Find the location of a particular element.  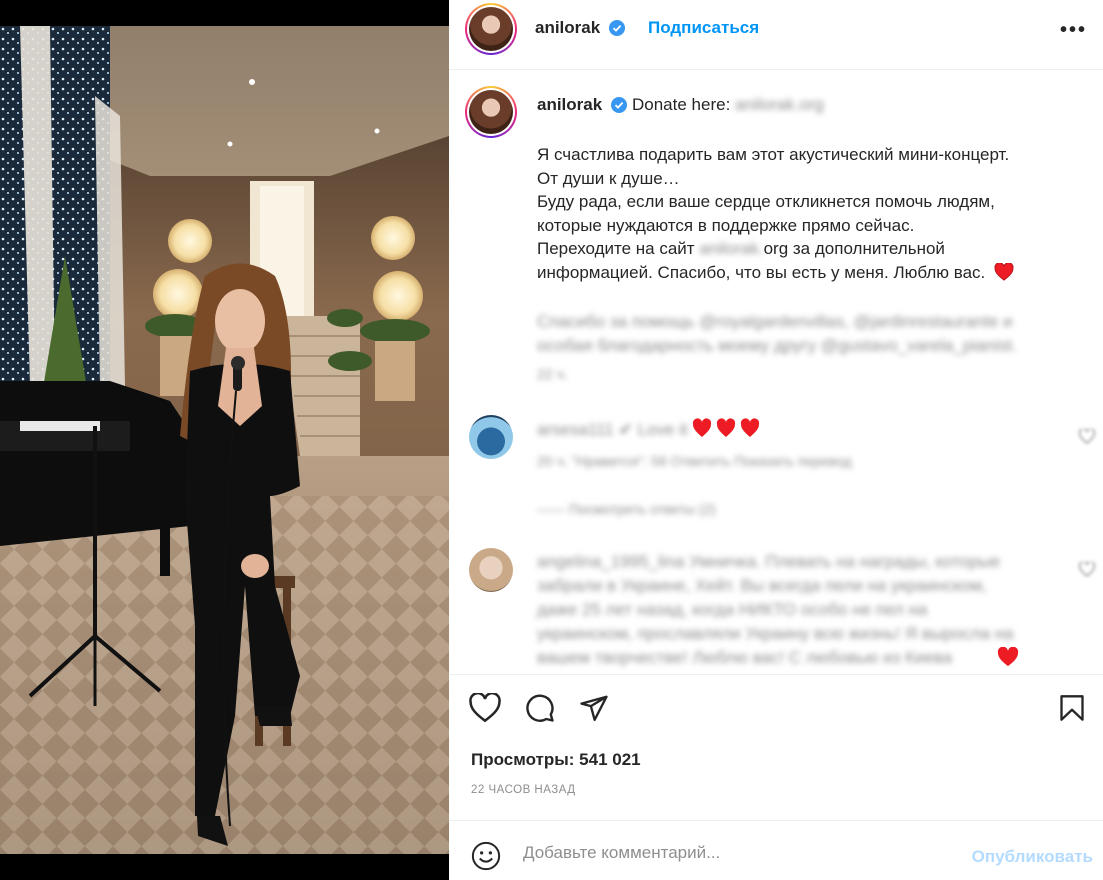

post-actions: Просмотры: 541 021 22 ЧАСОВ НАЗАД is located at coordinates (776, 747).